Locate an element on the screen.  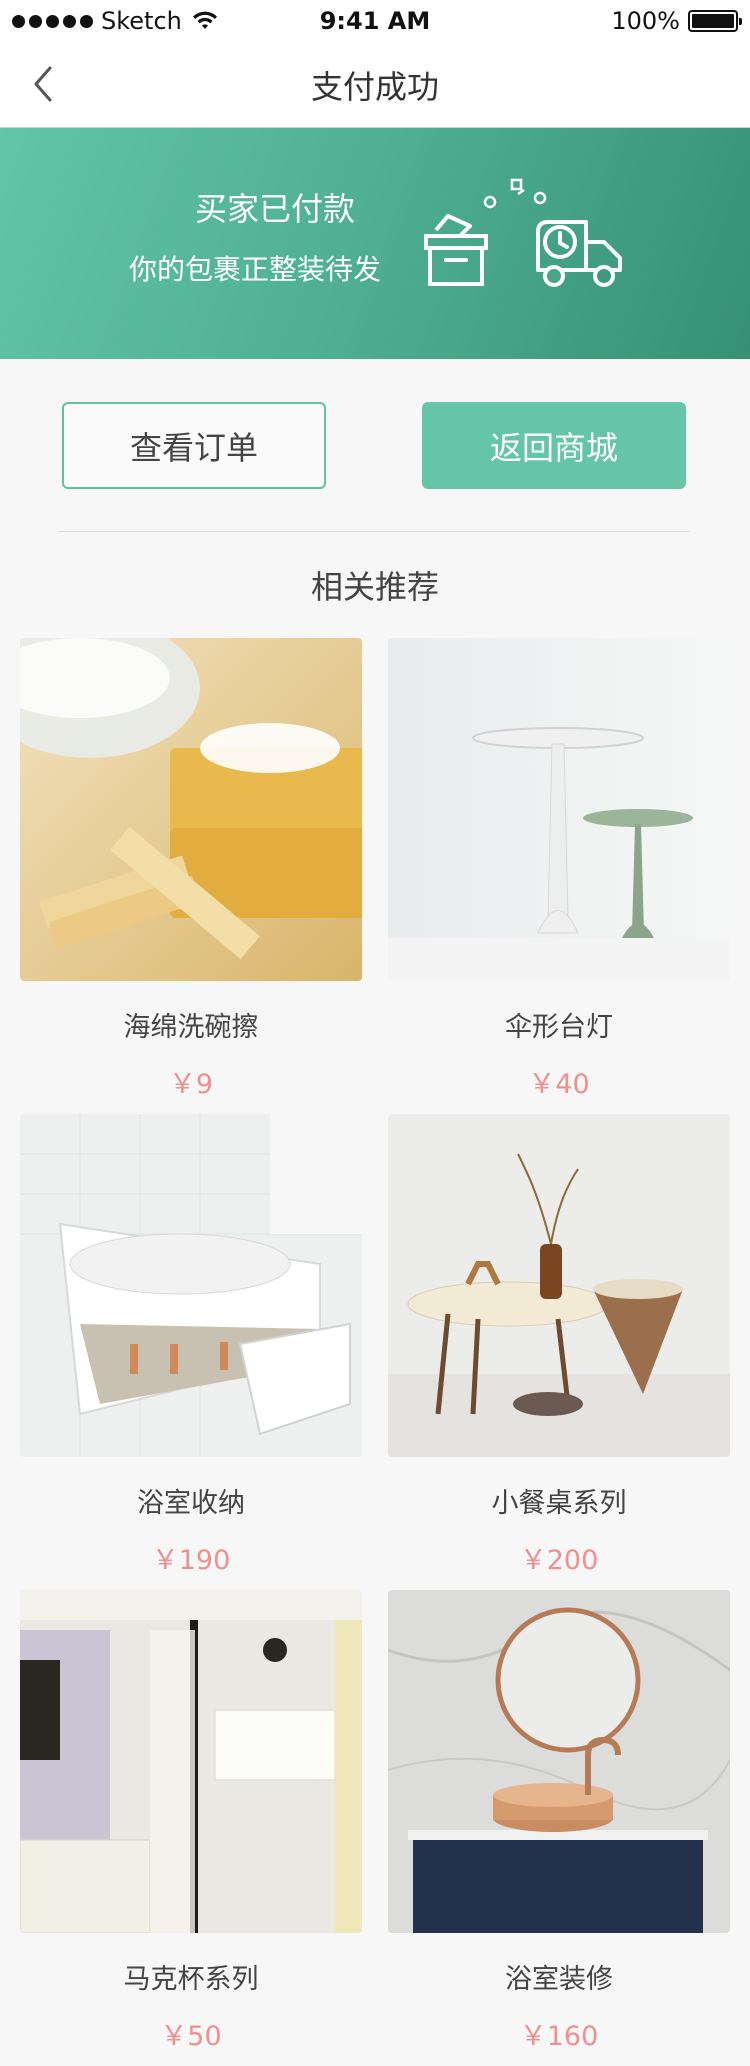
product-card: 浴室装修 ￥160 is located at coordinates (559, 1821).